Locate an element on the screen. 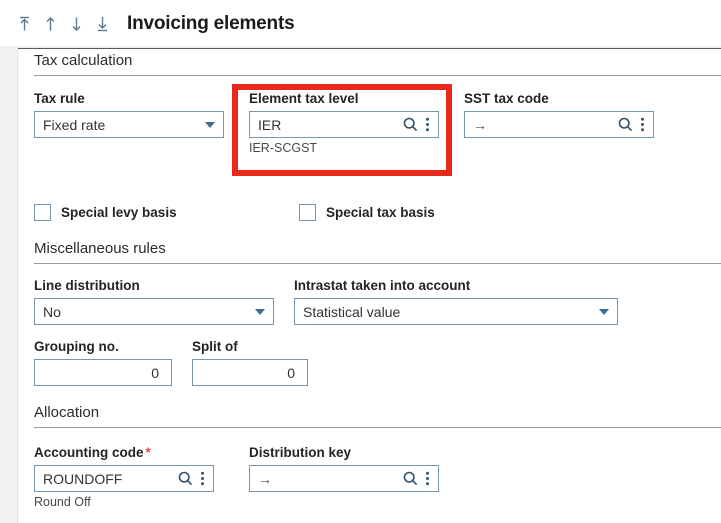  checkbox-row: Special levy basis Special tax basis is located at coordinates (234, 212).